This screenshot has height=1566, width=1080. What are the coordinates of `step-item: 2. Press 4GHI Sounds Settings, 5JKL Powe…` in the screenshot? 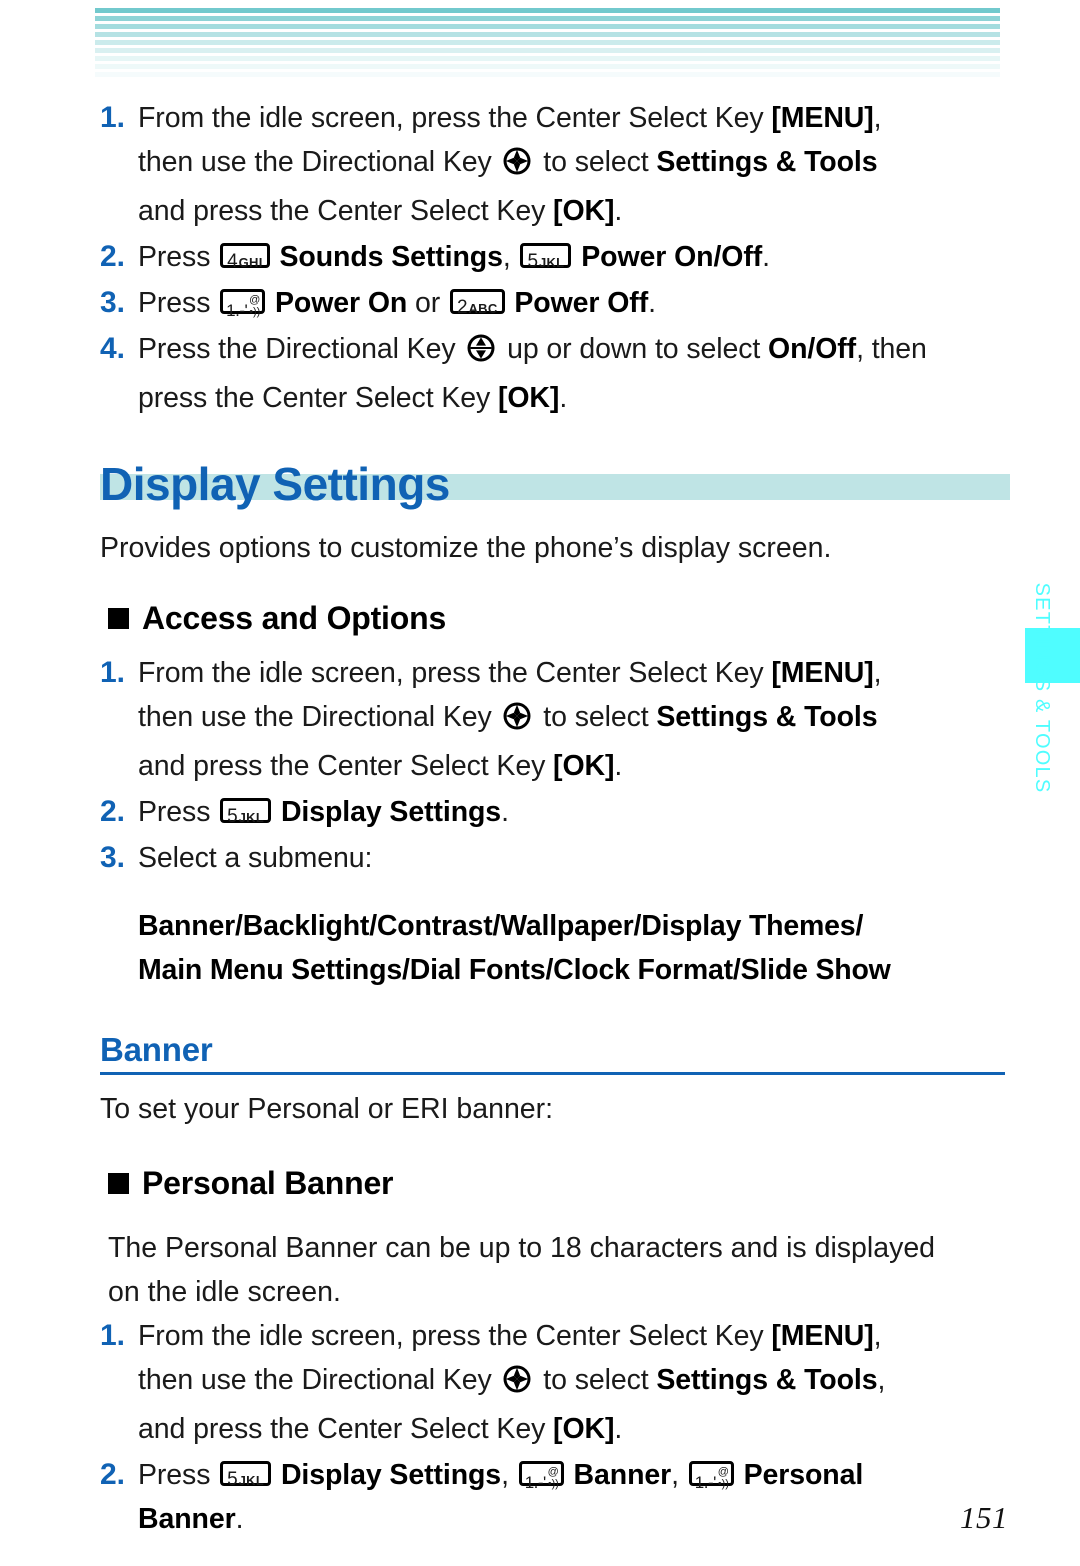 It's located at (552, 257).